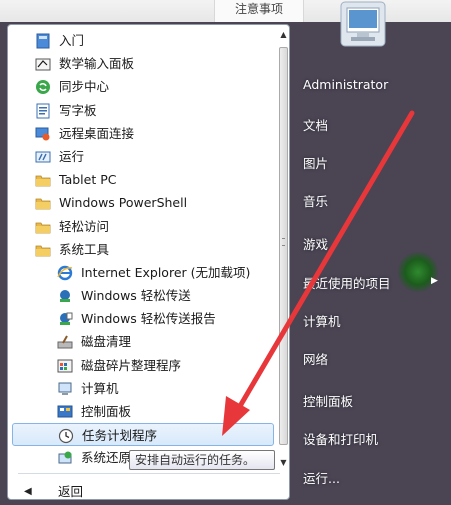  I want to click on program-item-label: 磁盘碎片整理程序, so click(131, 365).